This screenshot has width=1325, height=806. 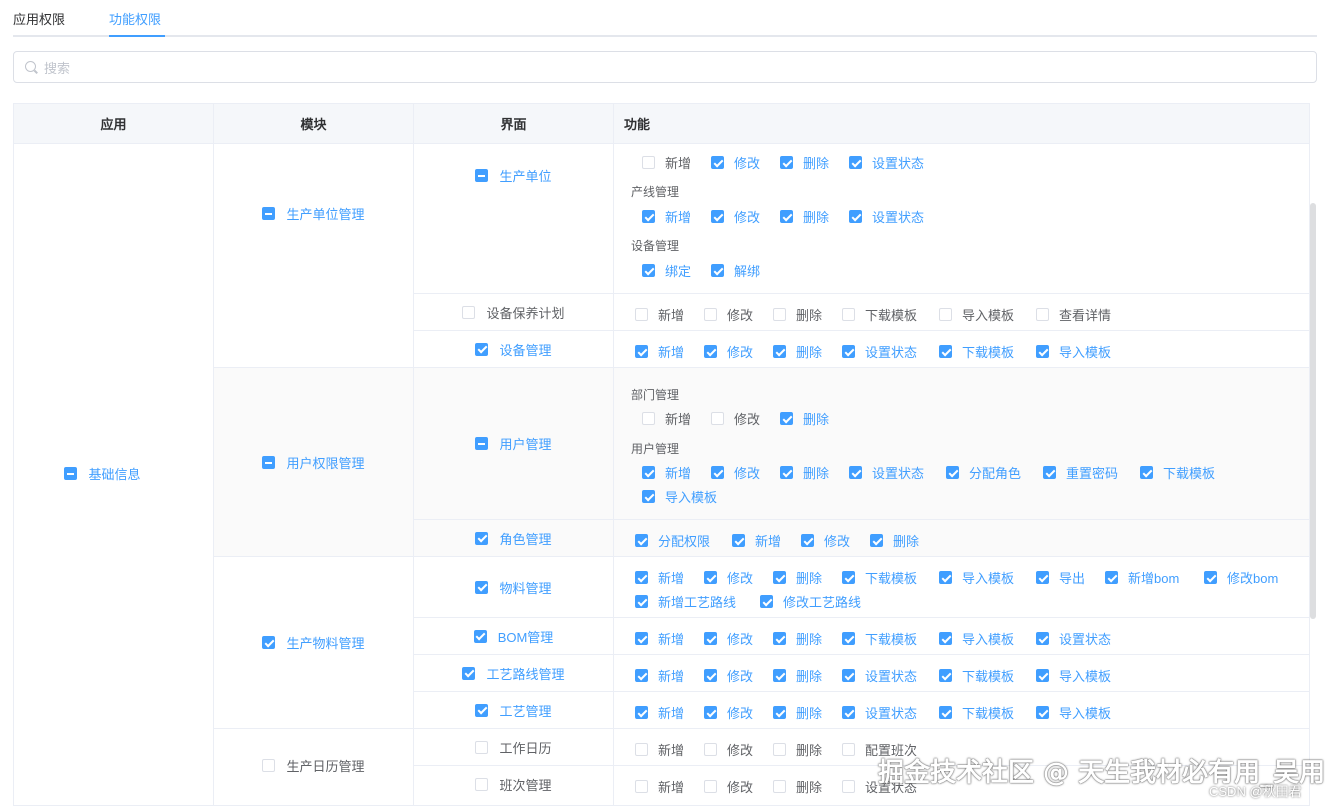 What do you see at coordinates (513, 443) in the screenshot?
I see `view-node: 用户管理` at bounding box center [513, 443].